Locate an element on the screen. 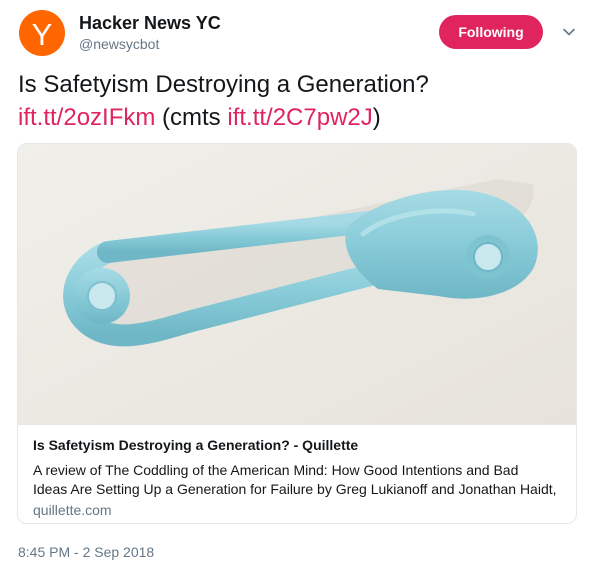  chevron-down-icon is located at coordinates (569, 32).